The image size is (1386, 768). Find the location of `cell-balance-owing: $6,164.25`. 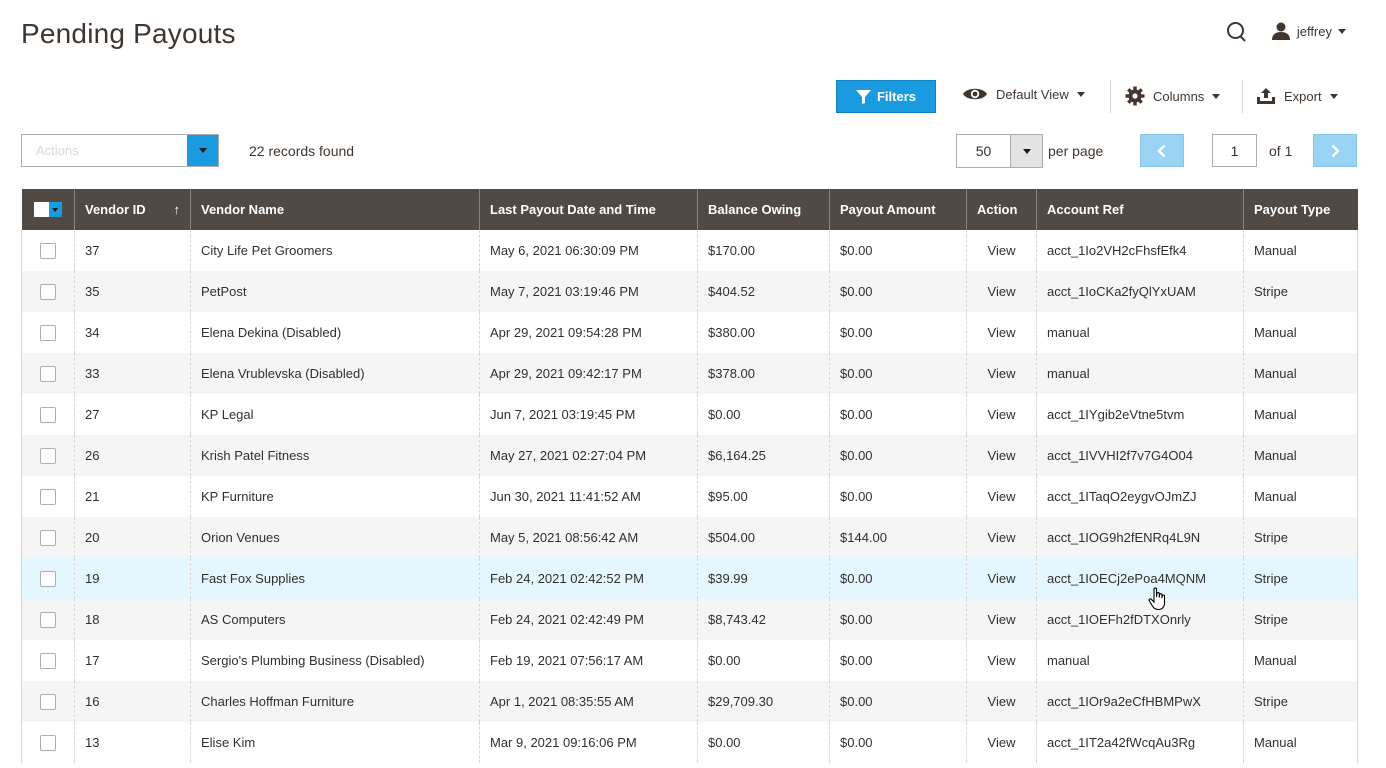

cell-balance-owing: $6,164.25 is located at coordinates (763, 455).